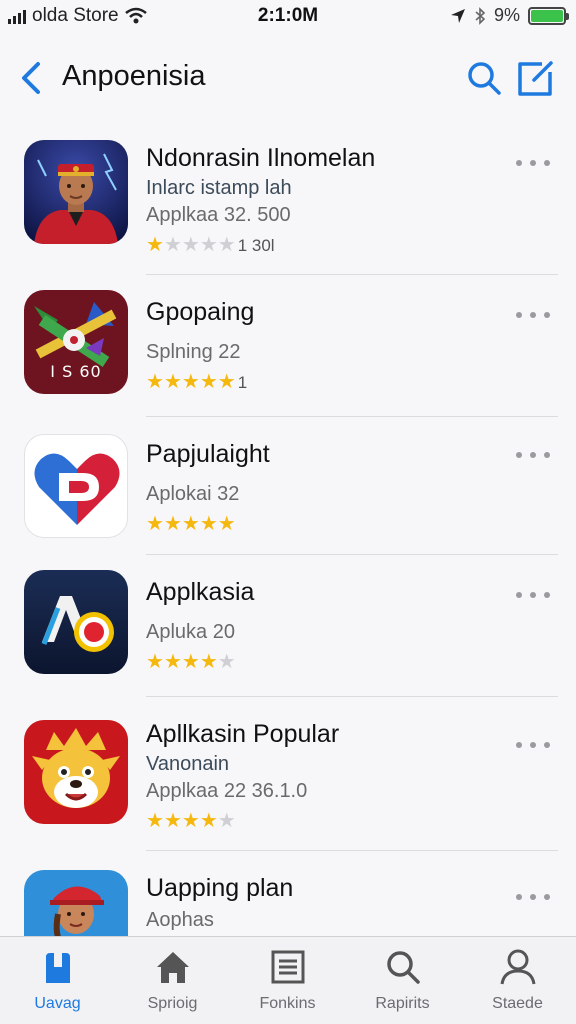 Image resolution: width=576 pixels, height=1024 pixels. I want to click on app-name: Gpopaing, so click(200, 312).